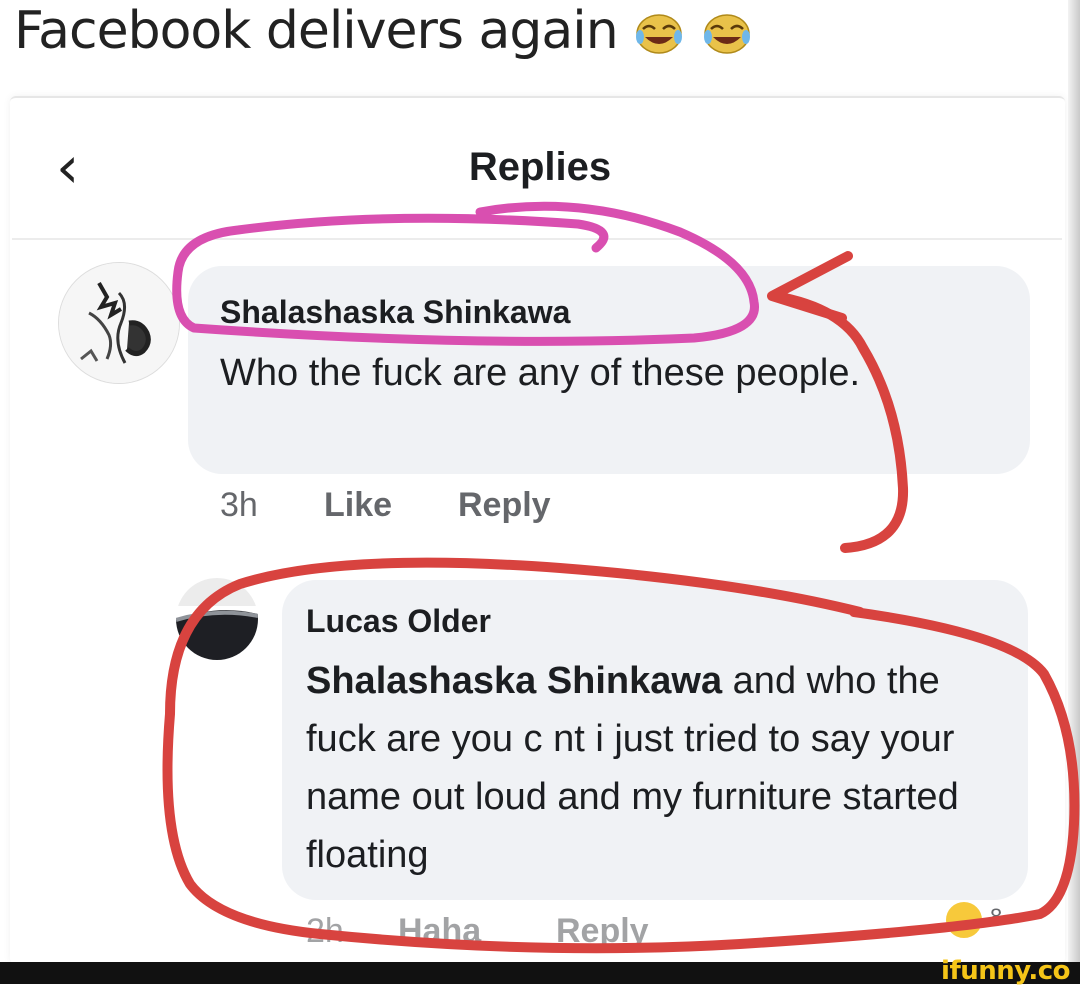 Image resolution: width=1080 pixels, height=986 pixels. What do you see at coordinates (1005, 971) in the screenshot?
I see `site-watermark: ifunny.co` at bounding box center [1005, 971].